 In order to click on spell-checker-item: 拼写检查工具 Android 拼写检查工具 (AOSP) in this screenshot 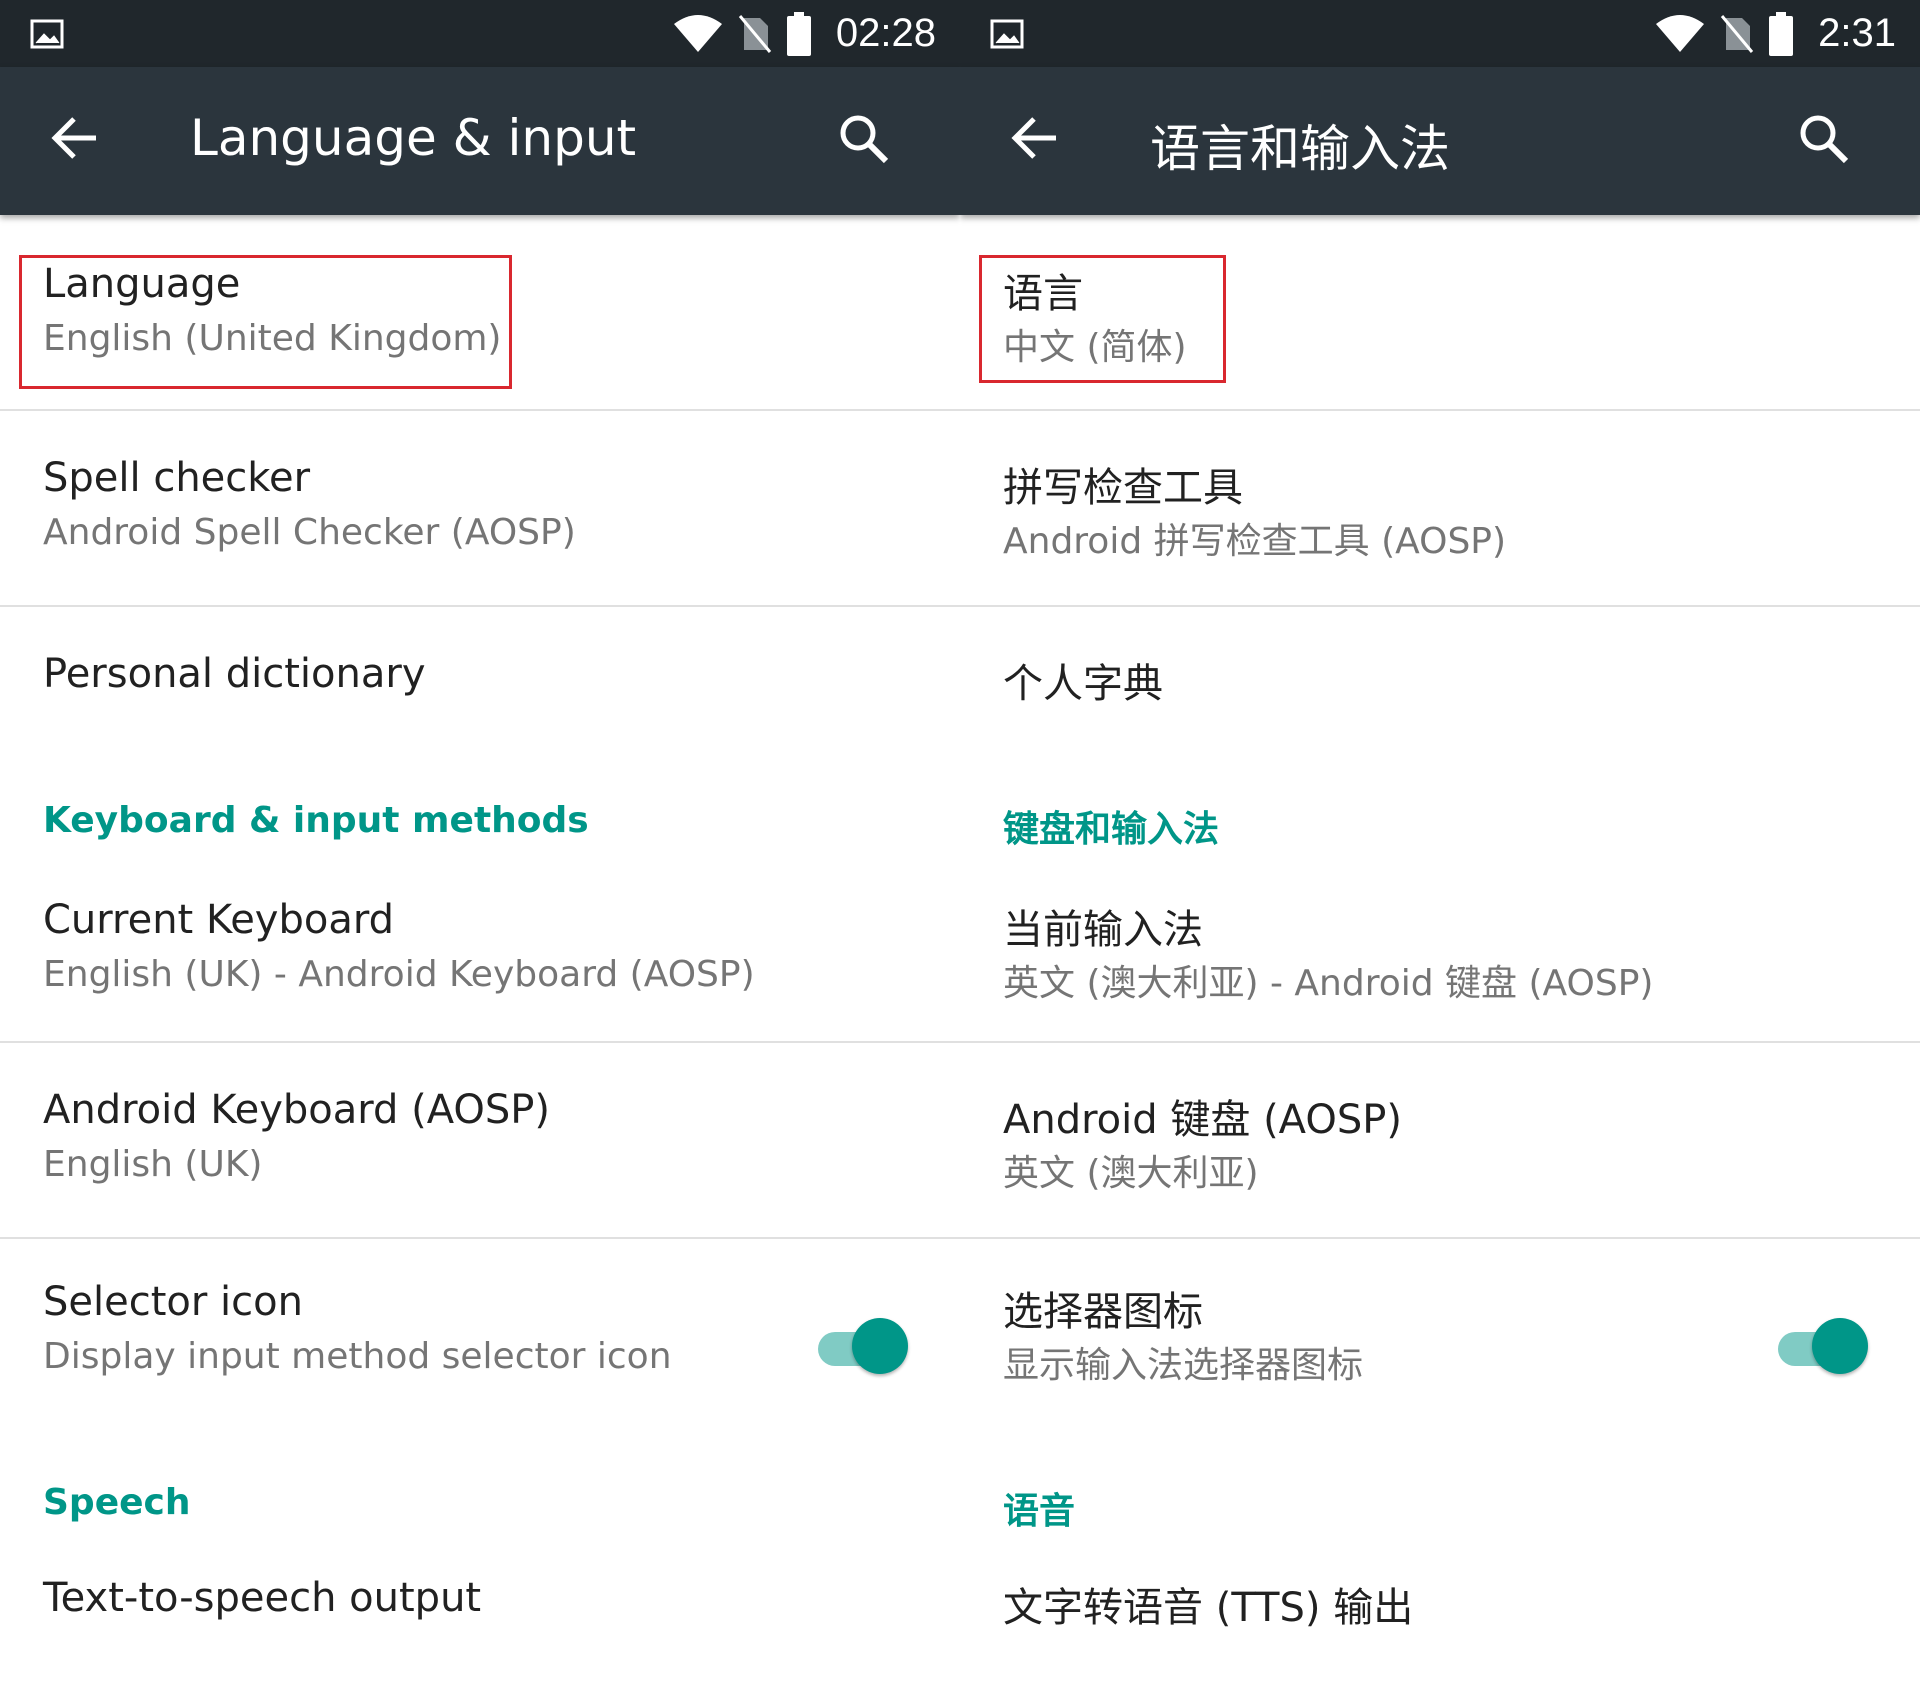, I will do `click(1440, 508)`.